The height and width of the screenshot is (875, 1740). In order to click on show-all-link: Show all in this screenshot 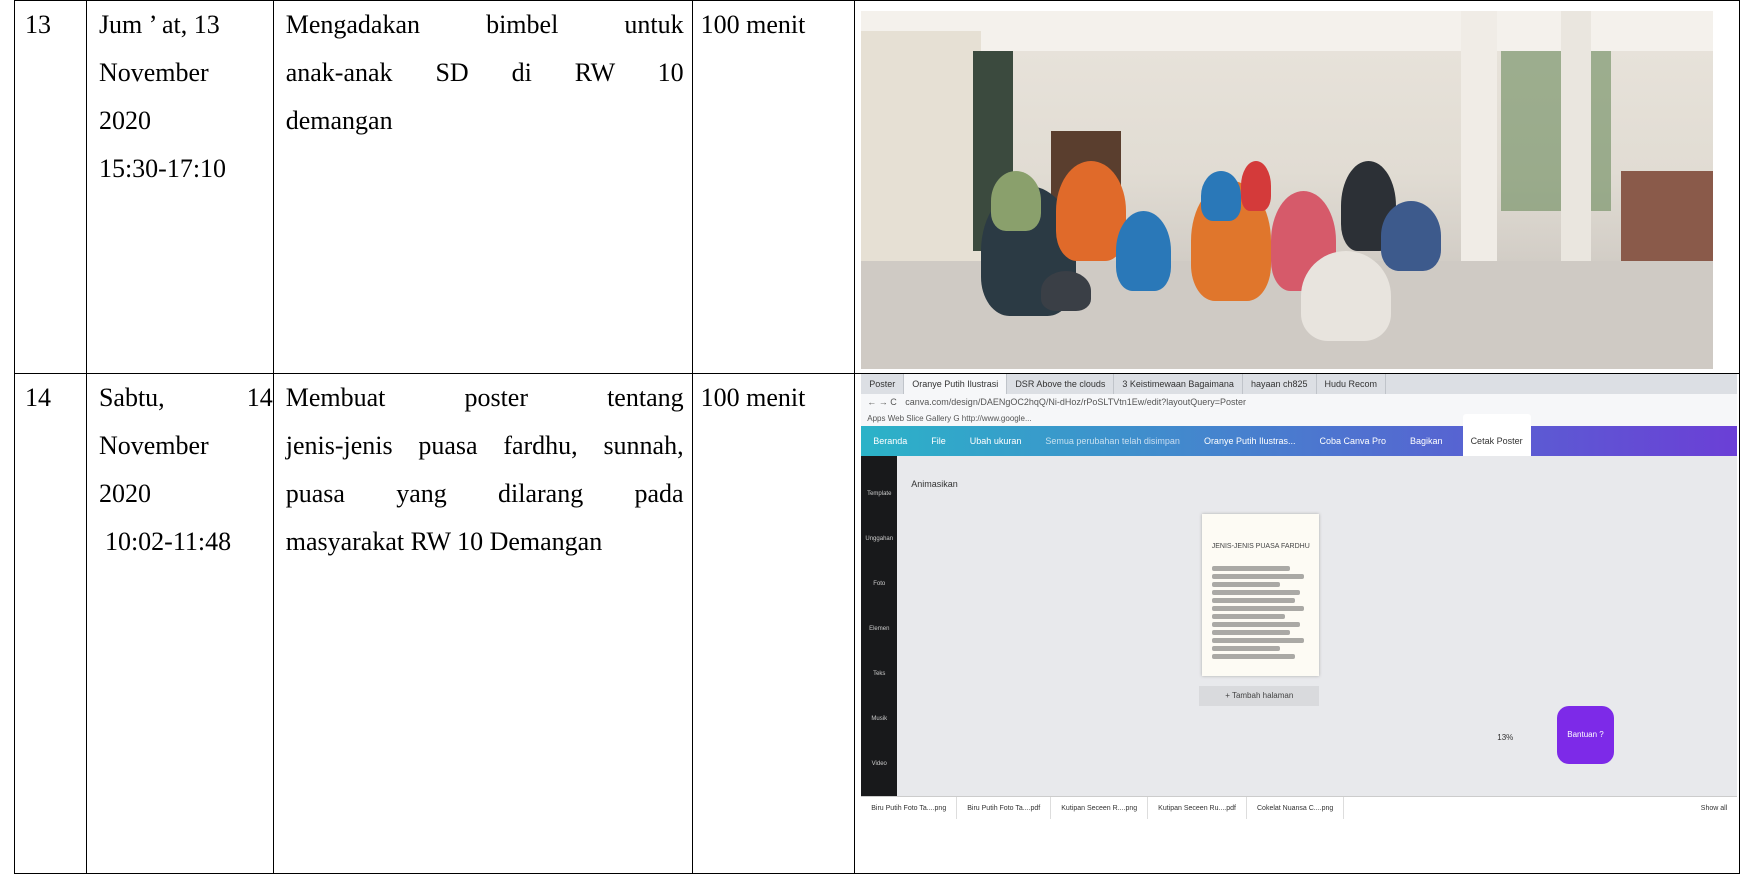, I will do `click(1714, 808)`.